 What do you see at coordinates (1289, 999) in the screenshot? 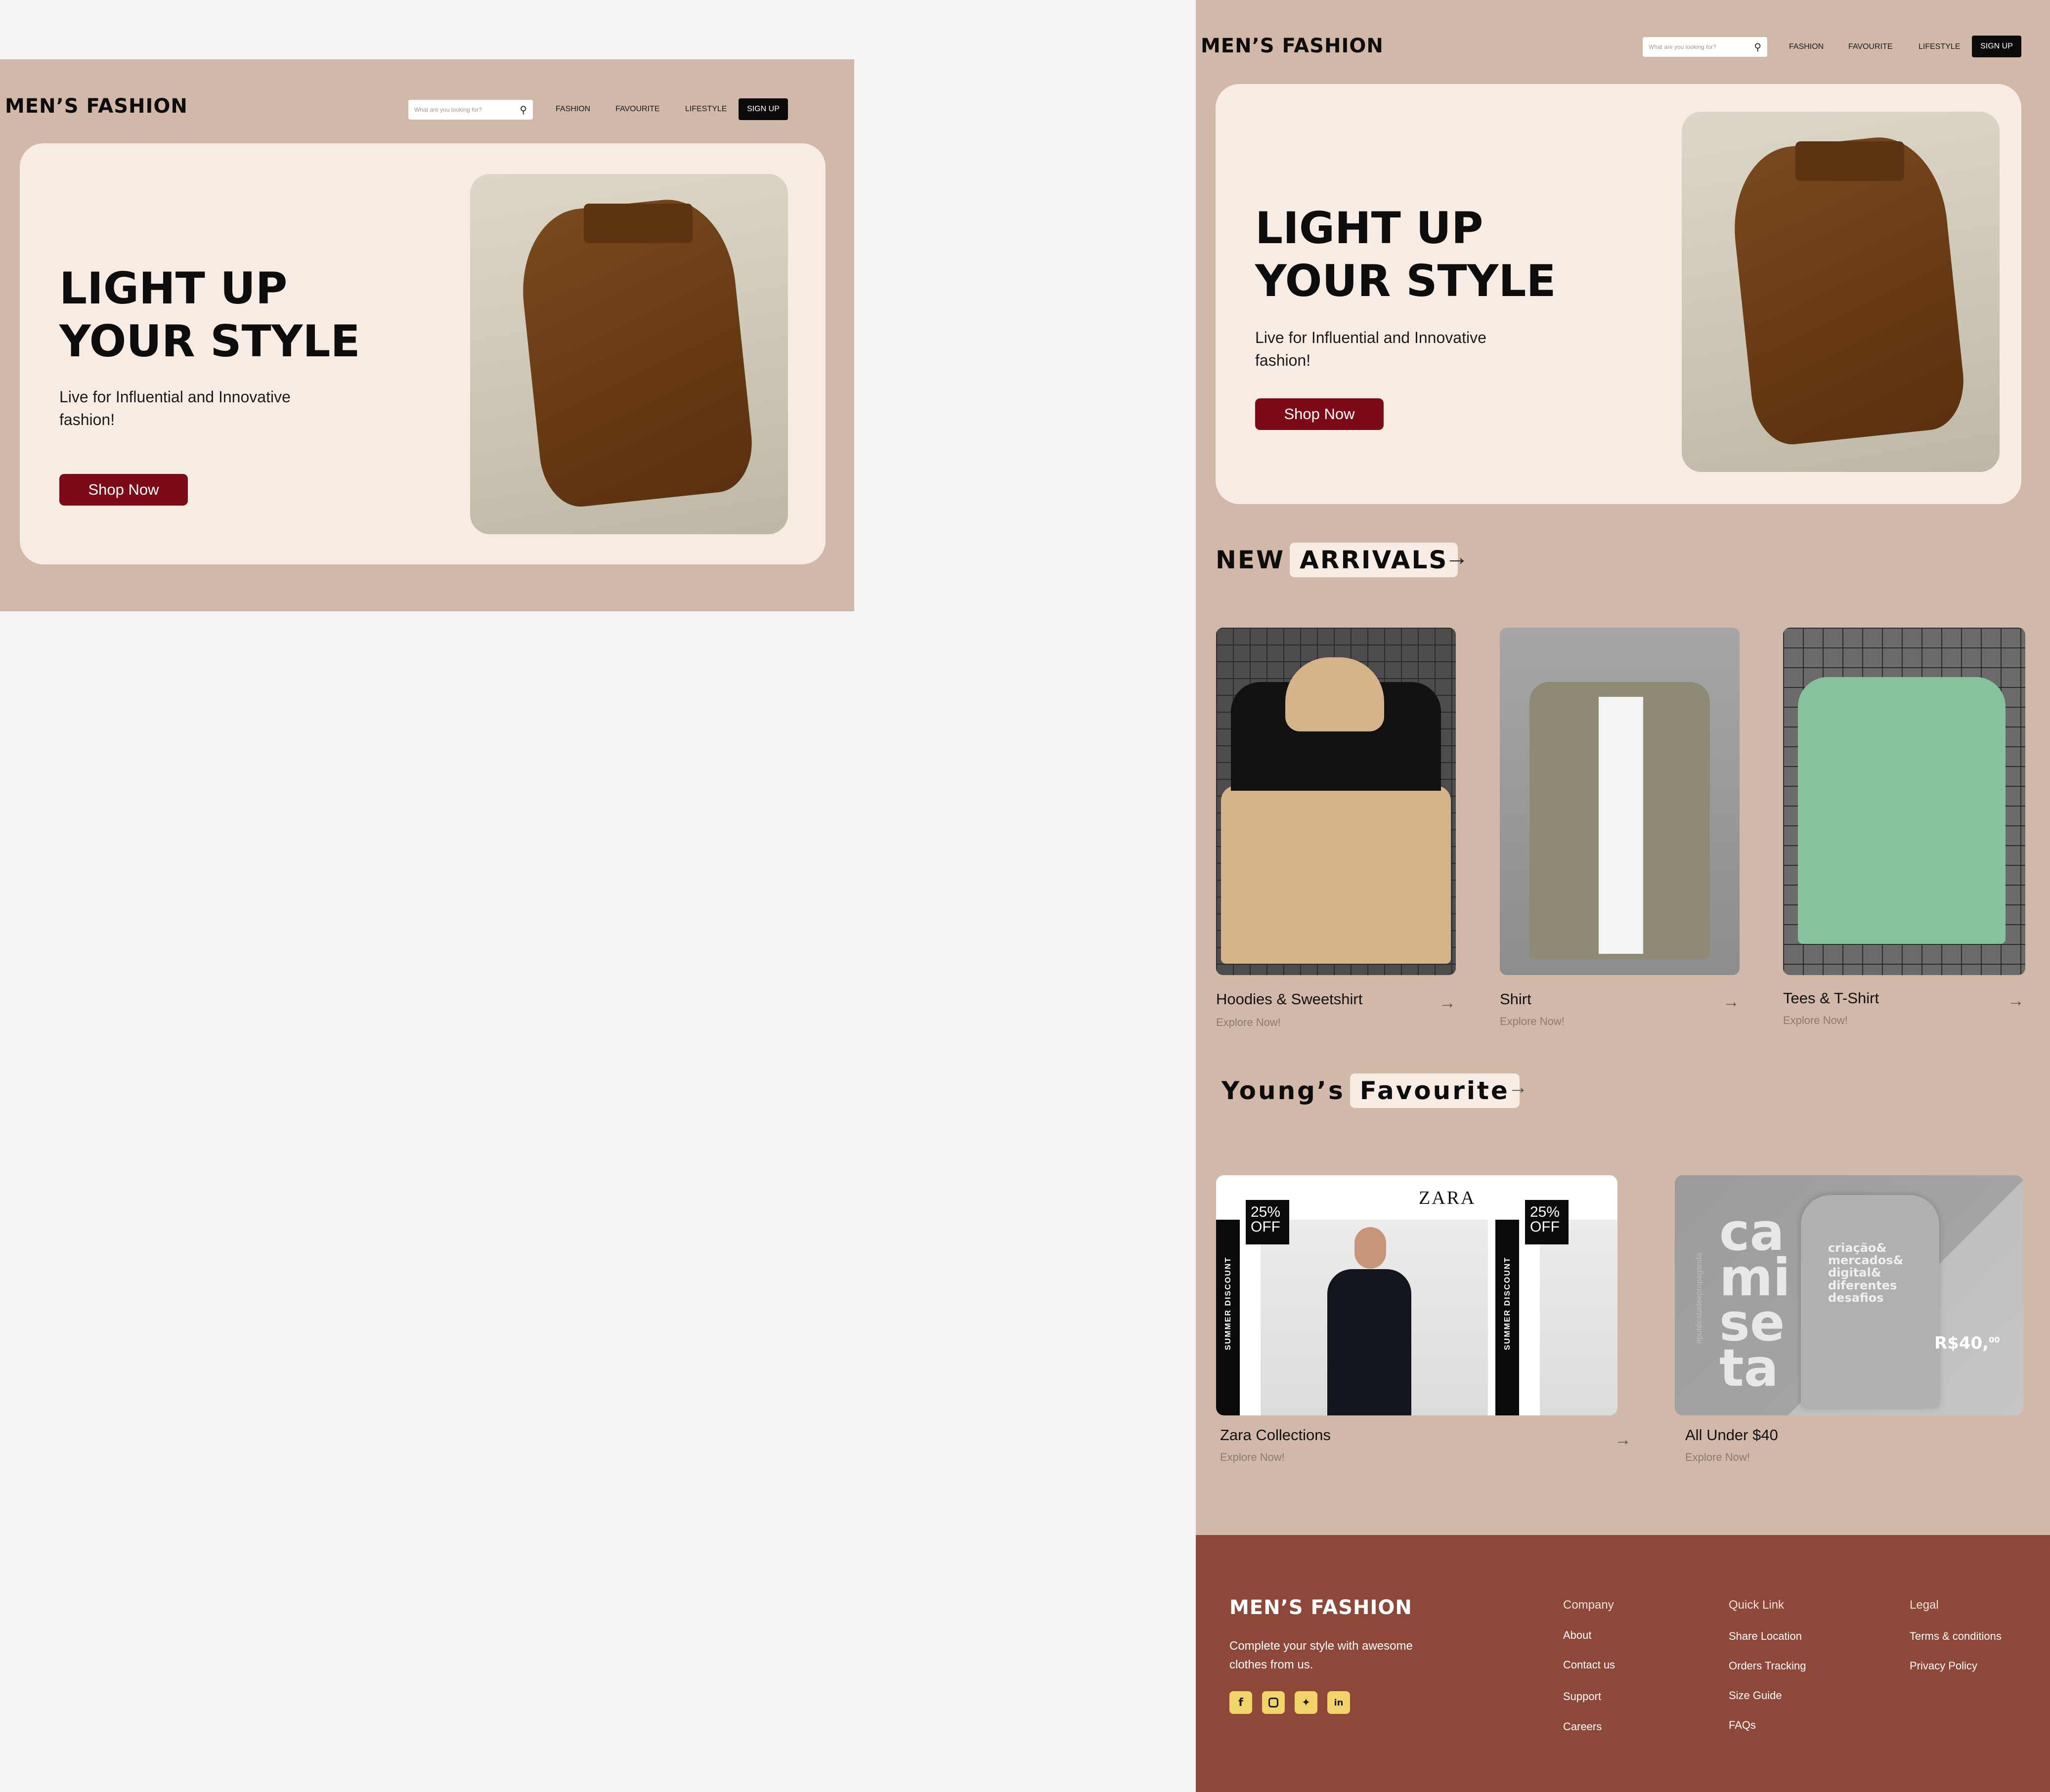
I see `hoodie-card-name: Hoodies & Sweetshirt` at bounding box center [1289, 999].